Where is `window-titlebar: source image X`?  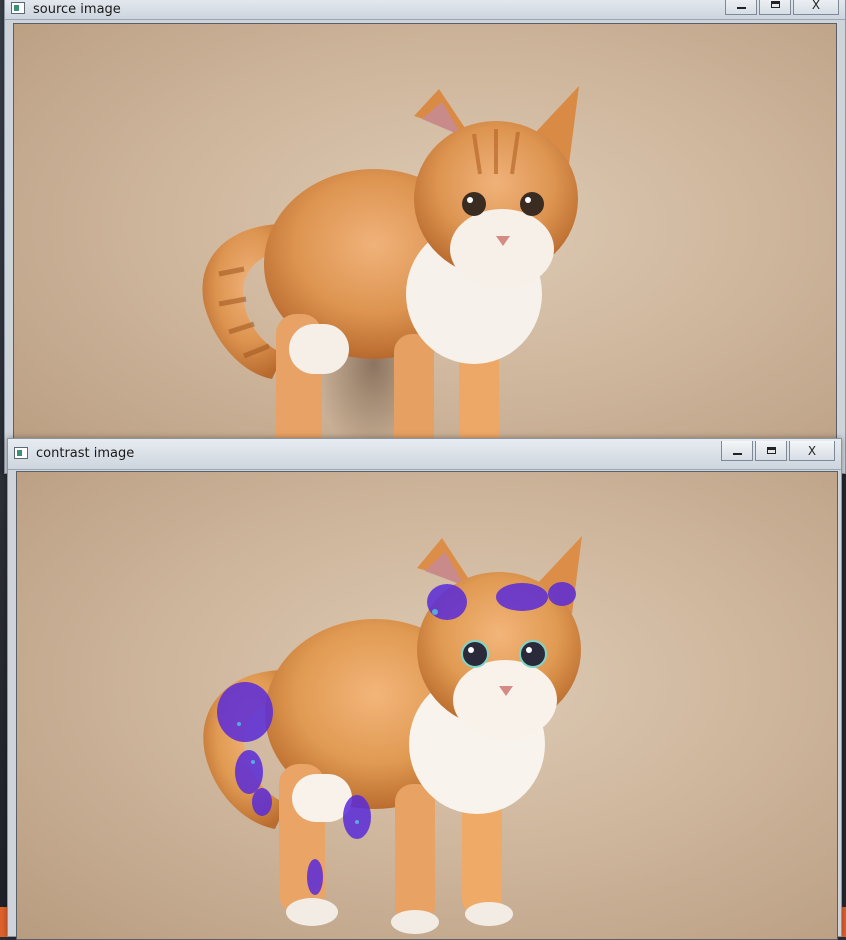 window-titlebar: source image X is located at coordinates (425, 10).